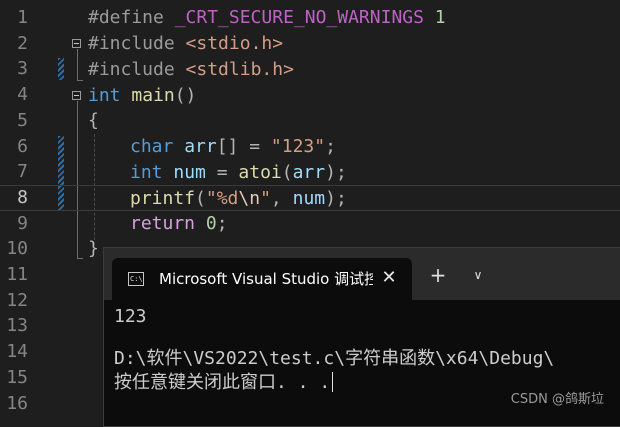  Describe the element at coordinates (93, 120) in the screenshot. I see `open-brace: {` at that location.